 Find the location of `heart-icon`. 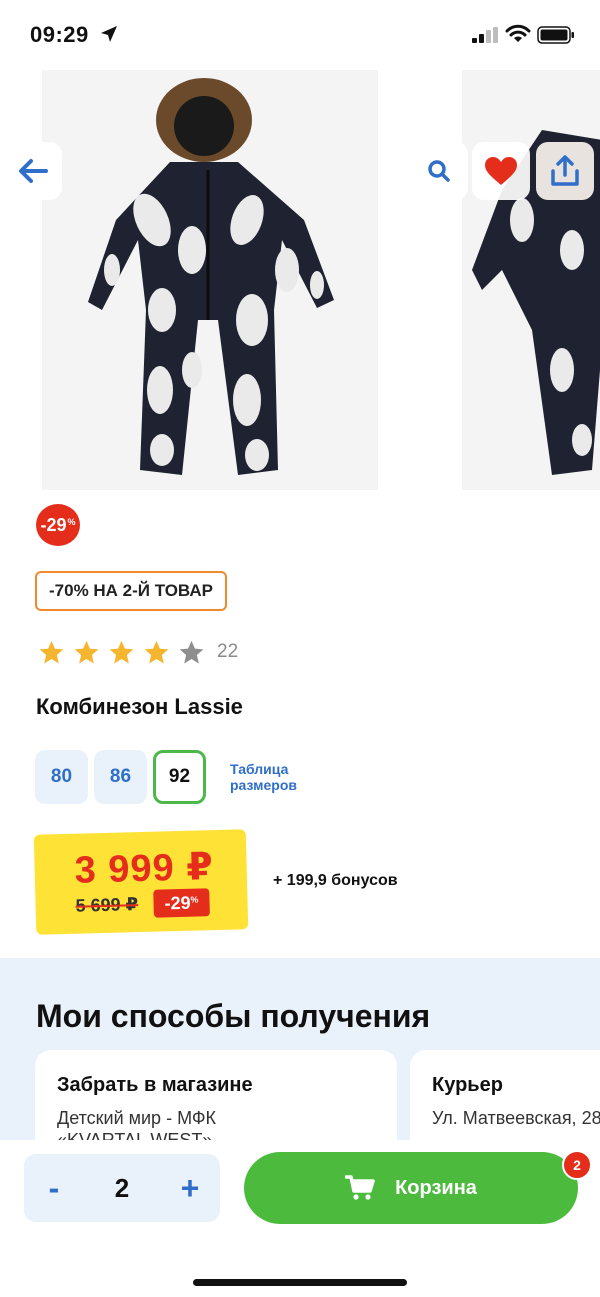

heart-icon is located at coordinates (501, 171).